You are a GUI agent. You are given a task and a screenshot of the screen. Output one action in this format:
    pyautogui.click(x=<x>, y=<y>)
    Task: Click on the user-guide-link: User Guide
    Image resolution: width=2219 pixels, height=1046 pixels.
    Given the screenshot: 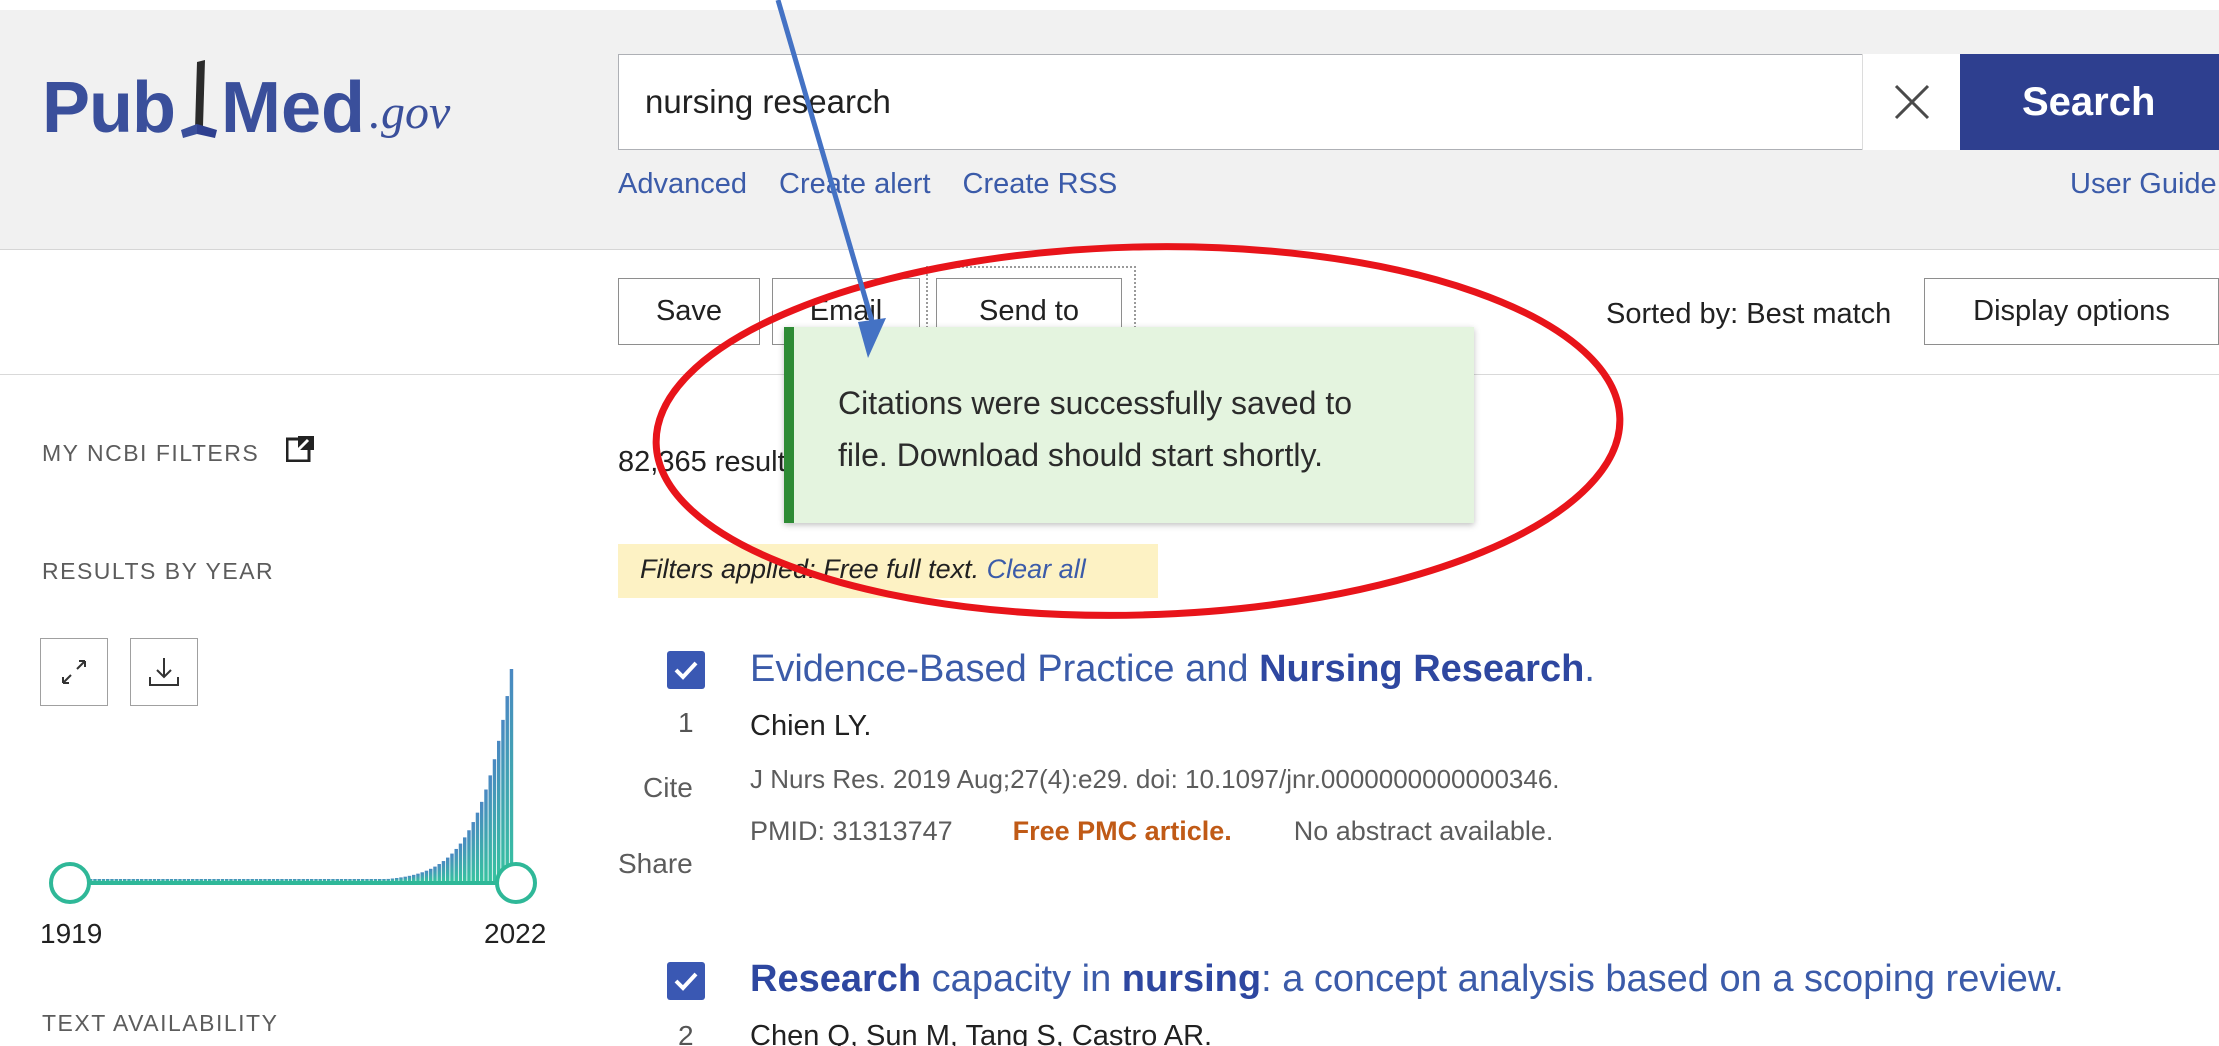 What is the action you would take?
    pyautogui.click(x=2143, y=184)
    